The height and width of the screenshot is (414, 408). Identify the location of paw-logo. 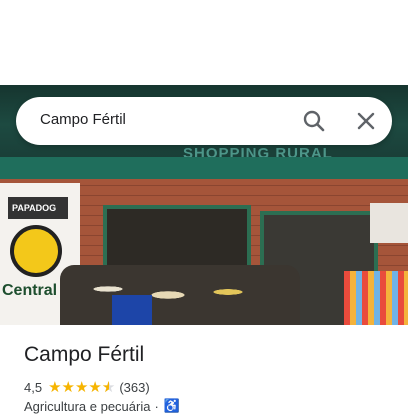
(36, 251).